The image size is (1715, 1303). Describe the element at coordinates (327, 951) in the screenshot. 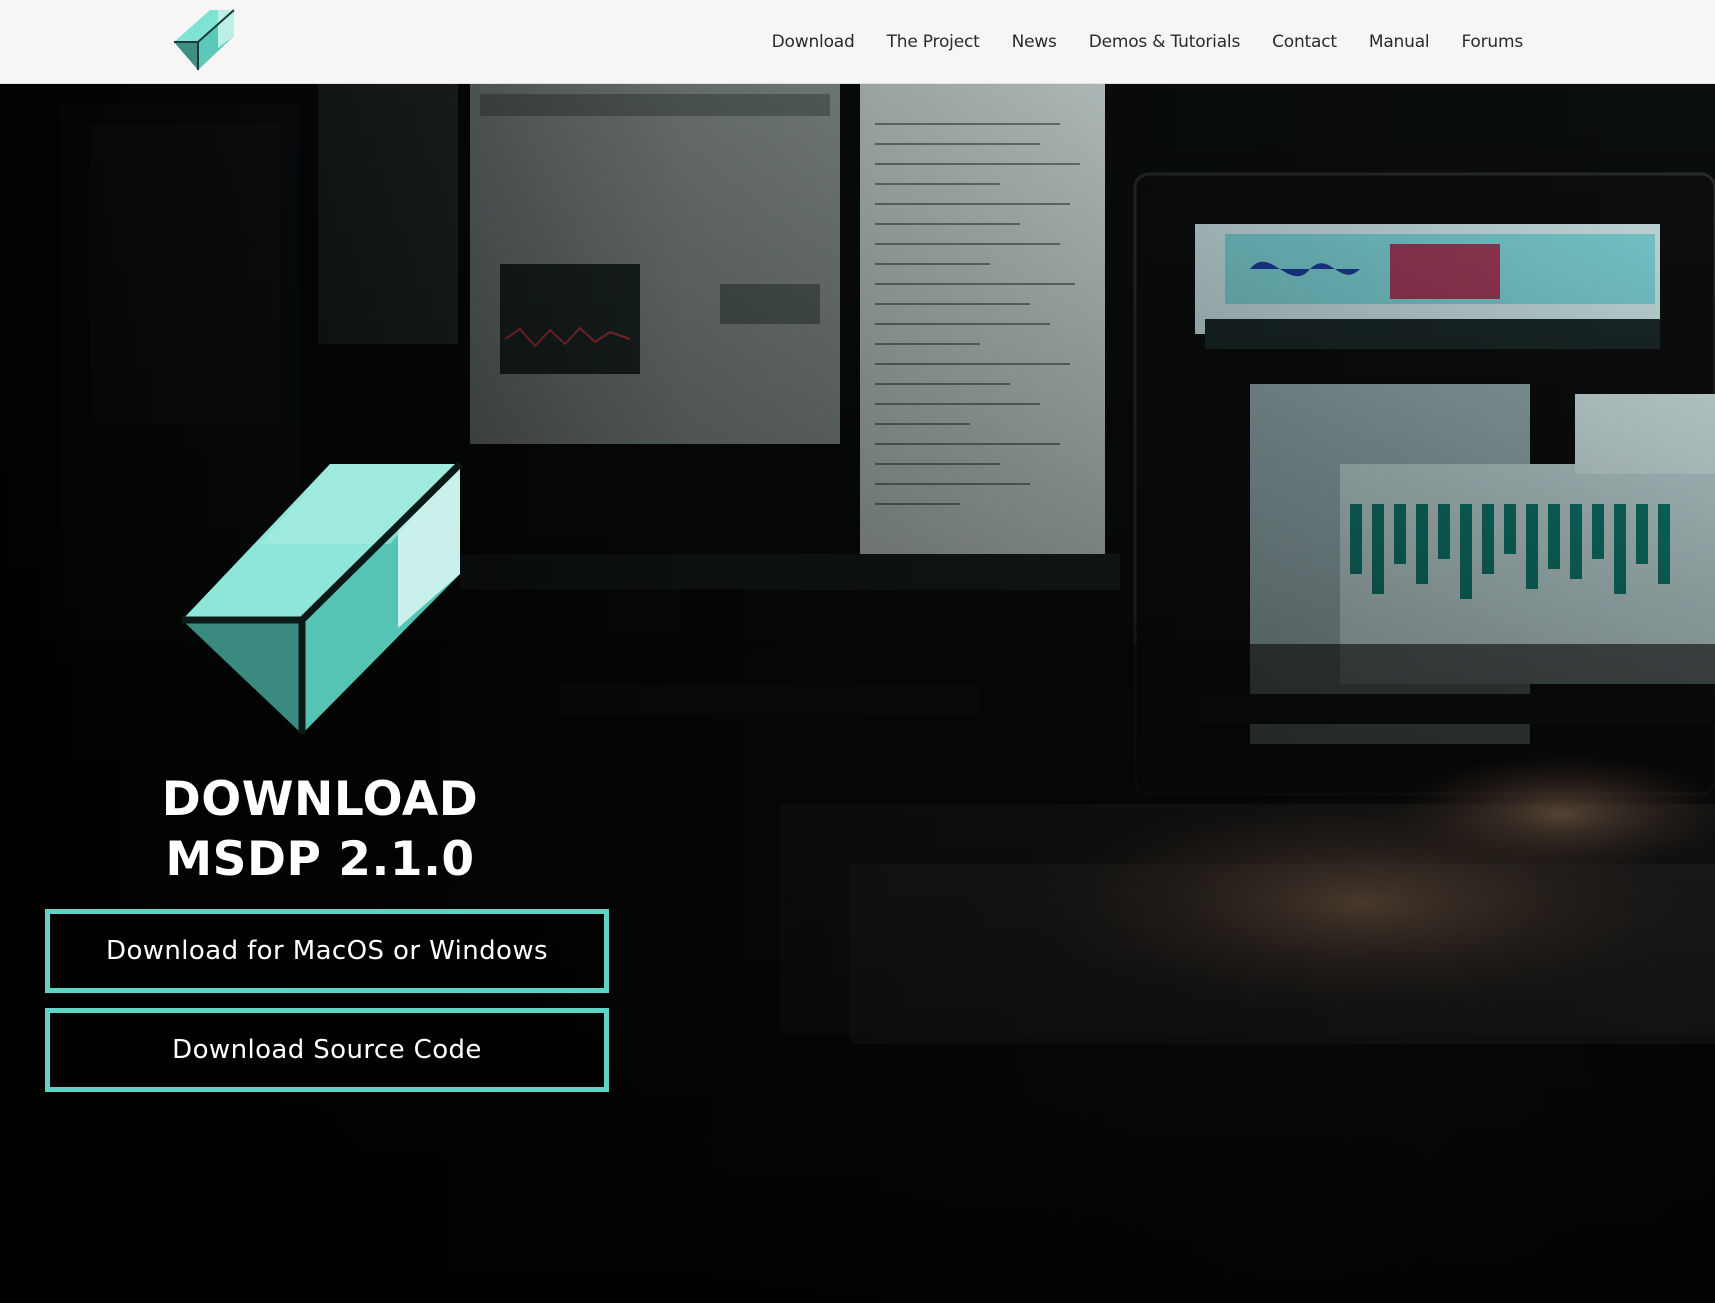

I see `download-macos-windows-button: Download for MacOS or Windows` at that location.